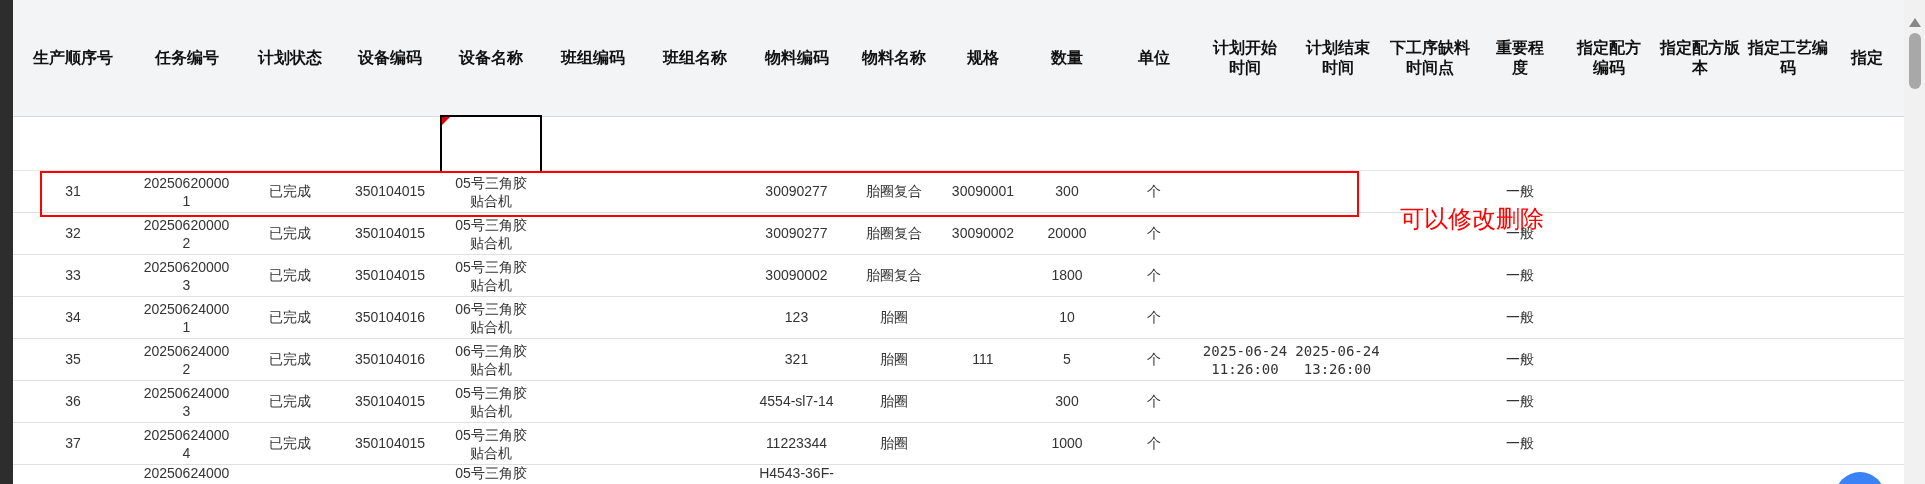  I want to click on table-cell-text: 20000, so click(1067, 233).